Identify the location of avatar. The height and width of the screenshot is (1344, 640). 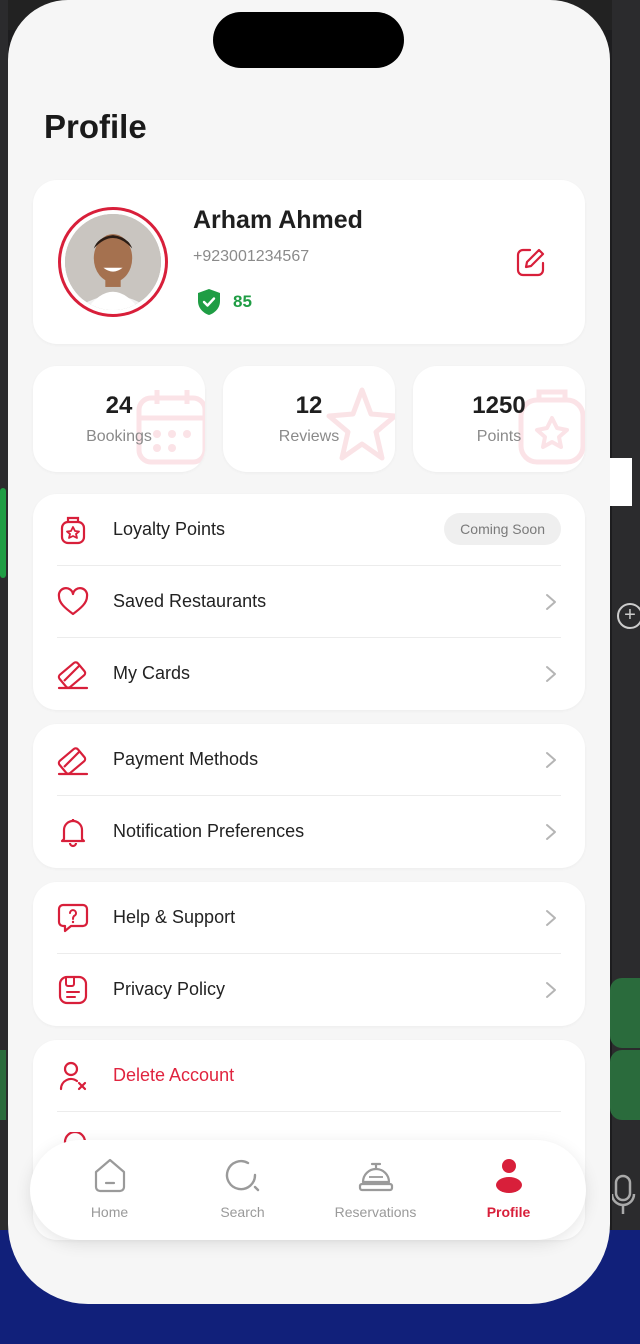
(113, 262).